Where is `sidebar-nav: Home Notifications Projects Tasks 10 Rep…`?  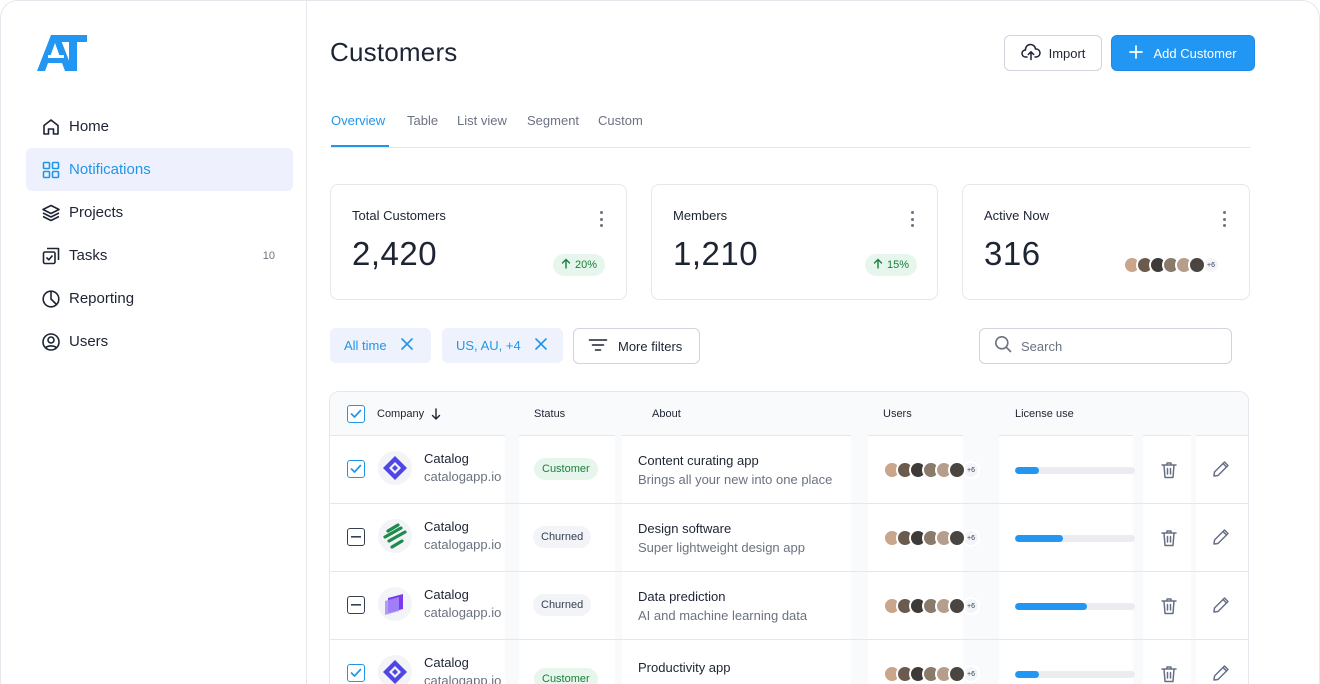
sidebar-nav: Home Notifications Projects Tasks 10 Rep… is located at coordinates (159, 234).